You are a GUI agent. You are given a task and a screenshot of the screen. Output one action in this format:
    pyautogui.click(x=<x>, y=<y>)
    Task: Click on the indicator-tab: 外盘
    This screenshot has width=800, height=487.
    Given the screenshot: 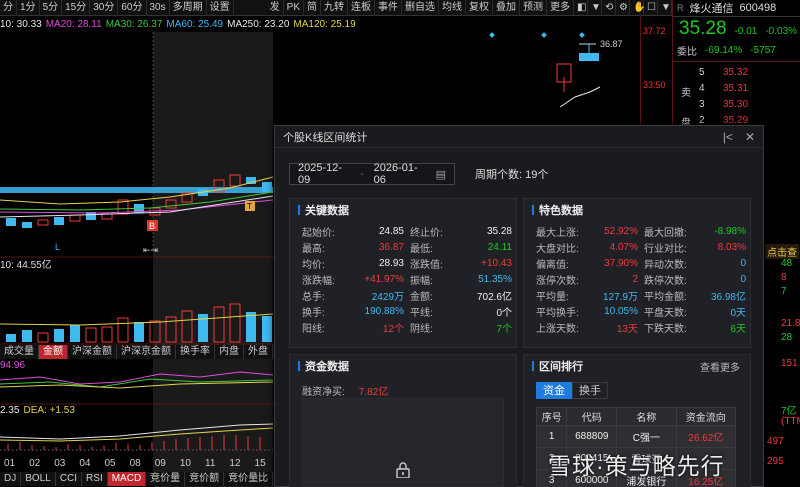 What is the action you would take?
    pyautogui.click(x=258, y=352)
    